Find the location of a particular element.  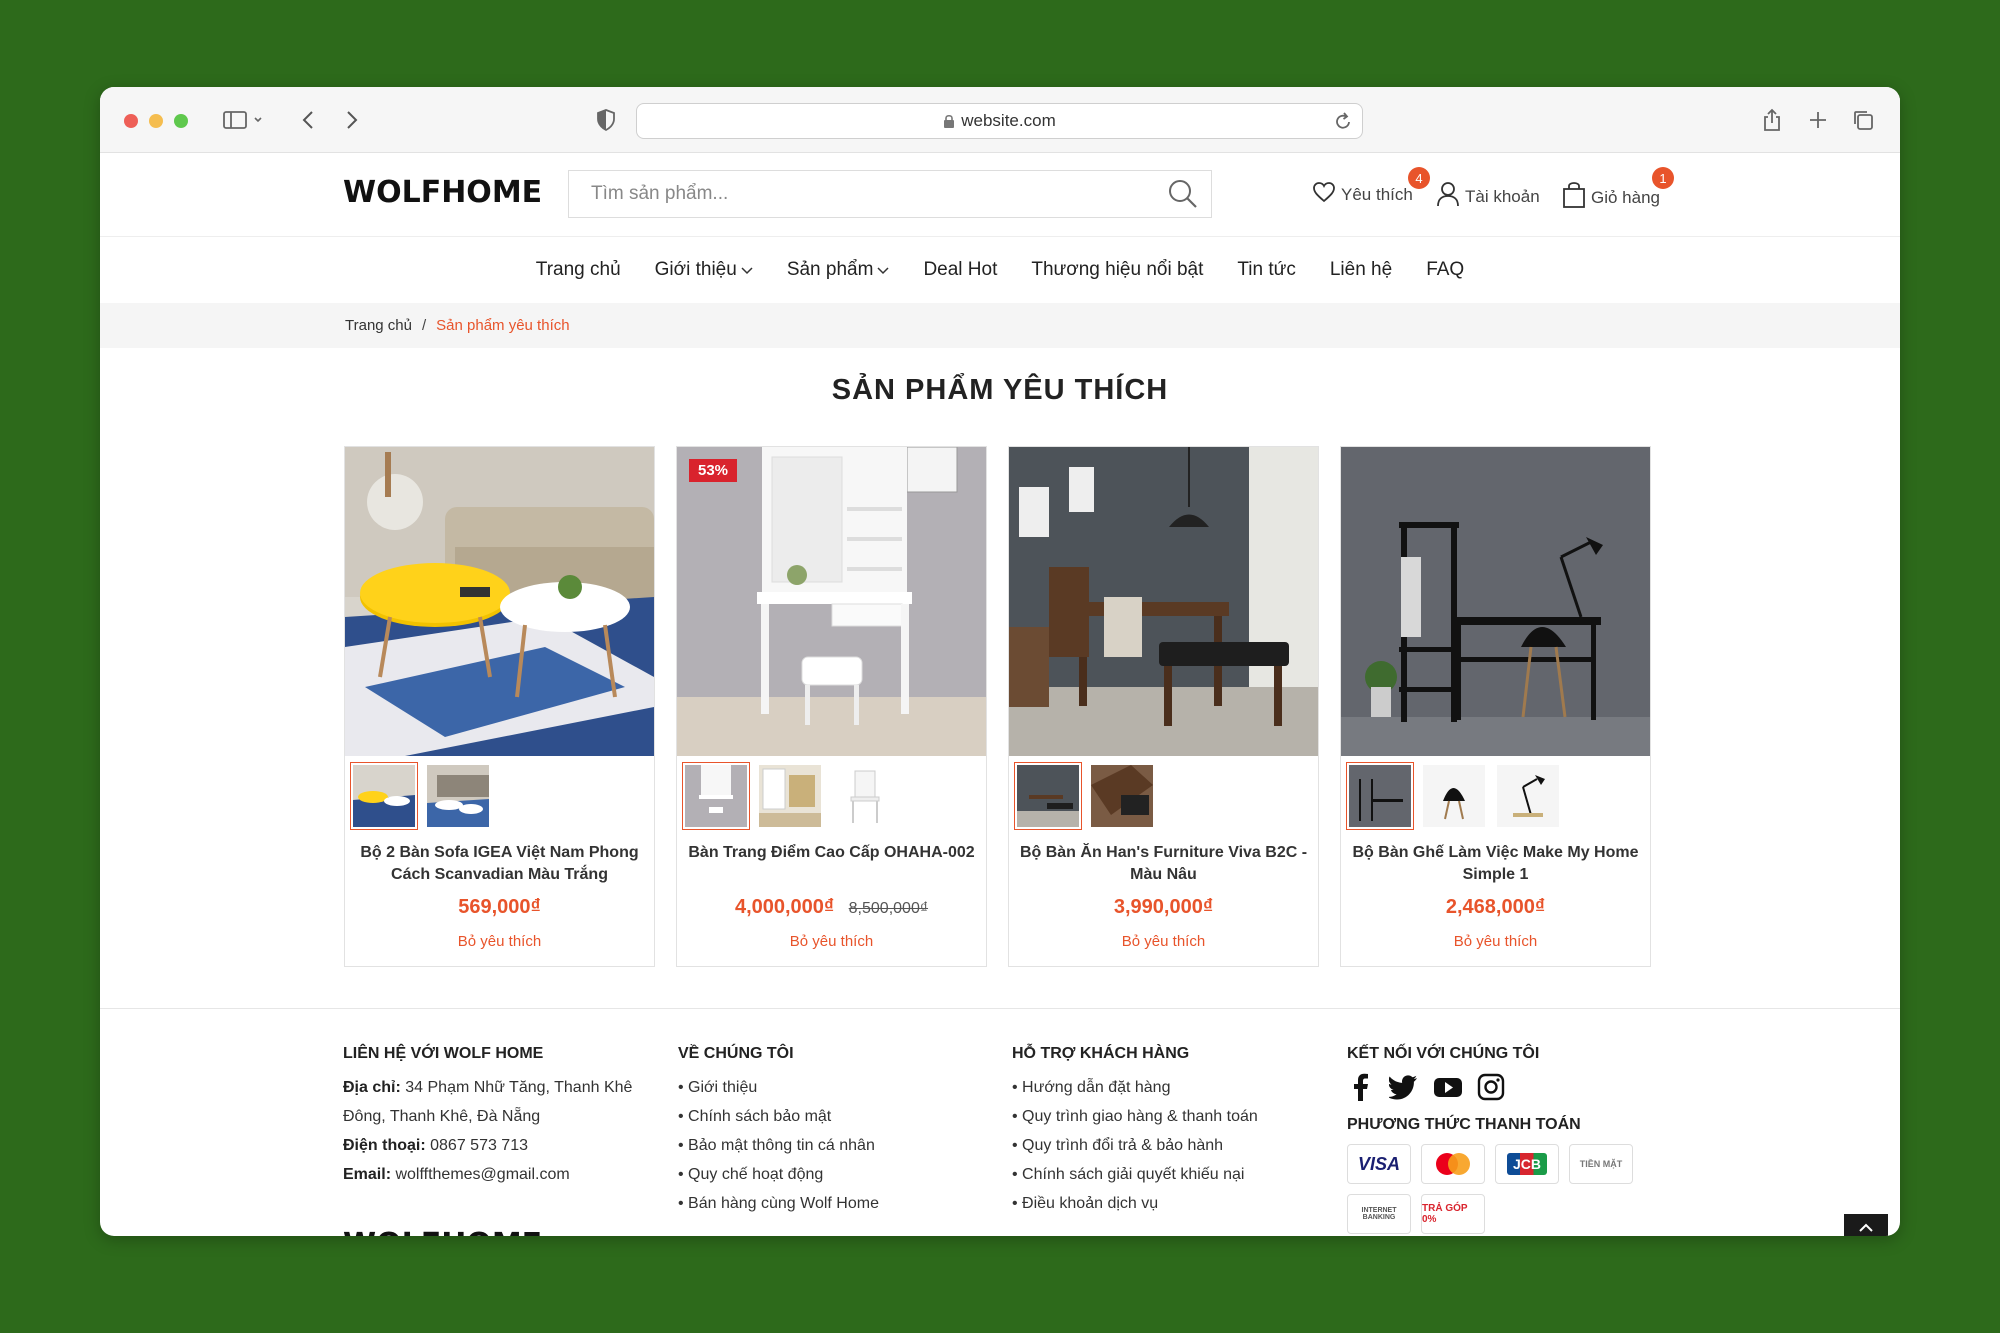

social-links is located at coordinates (1507, 1089).